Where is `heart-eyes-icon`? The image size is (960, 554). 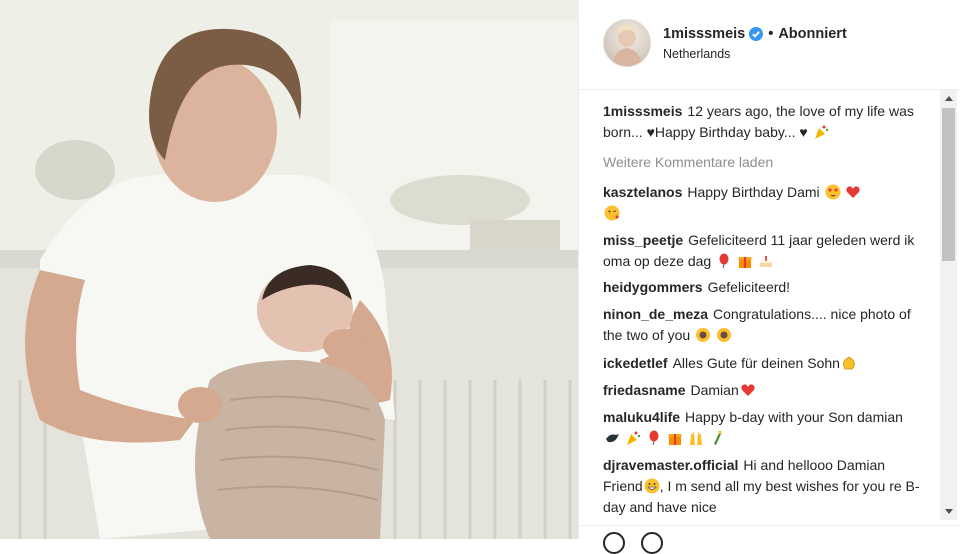 heart-eyes-icon is located at coordinates (833, 192).